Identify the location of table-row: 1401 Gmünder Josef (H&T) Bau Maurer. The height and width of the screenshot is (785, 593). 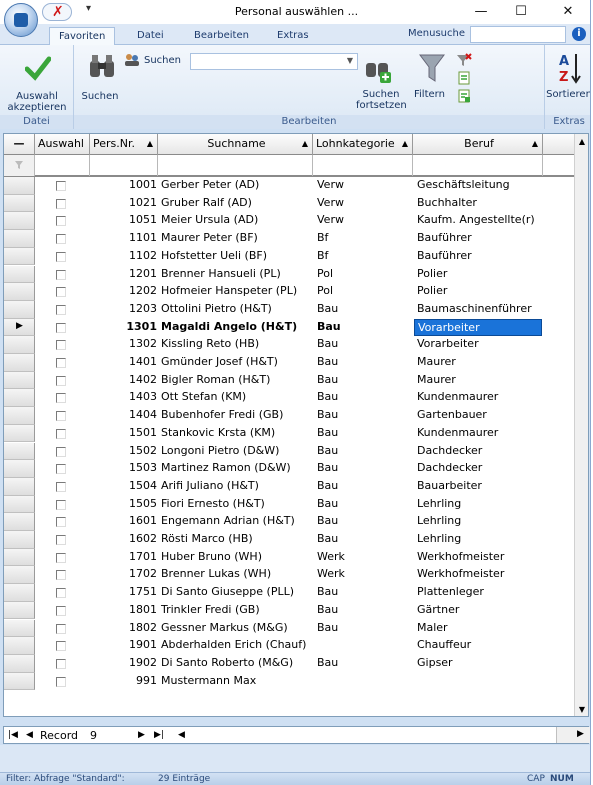
(289, 363).